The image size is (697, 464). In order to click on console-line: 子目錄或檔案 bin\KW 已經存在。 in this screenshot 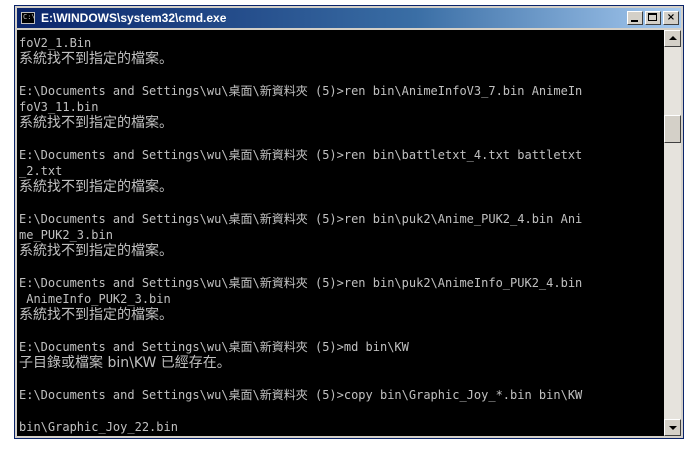, I will do `click(125, 363)`.